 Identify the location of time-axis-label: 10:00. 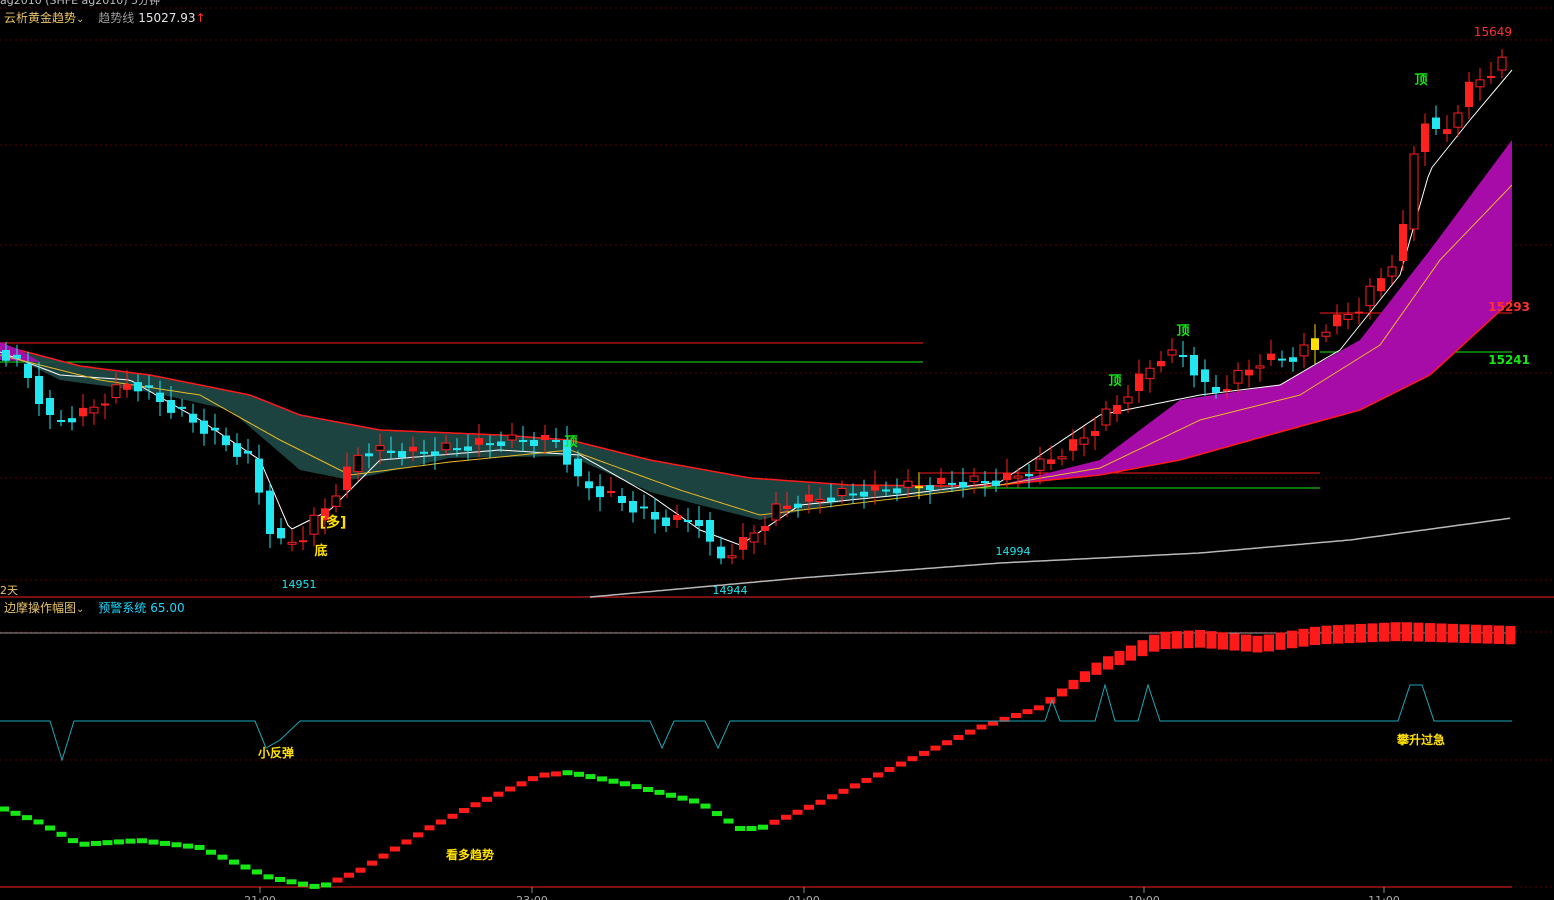
(1144, 897).